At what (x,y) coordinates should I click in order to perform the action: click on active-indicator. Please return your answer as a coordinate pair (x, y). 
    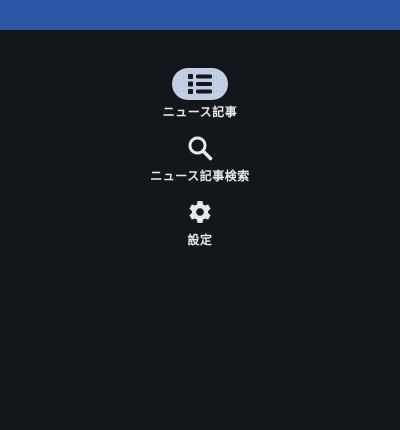
    Looking at the image, I should click on (200, 84).